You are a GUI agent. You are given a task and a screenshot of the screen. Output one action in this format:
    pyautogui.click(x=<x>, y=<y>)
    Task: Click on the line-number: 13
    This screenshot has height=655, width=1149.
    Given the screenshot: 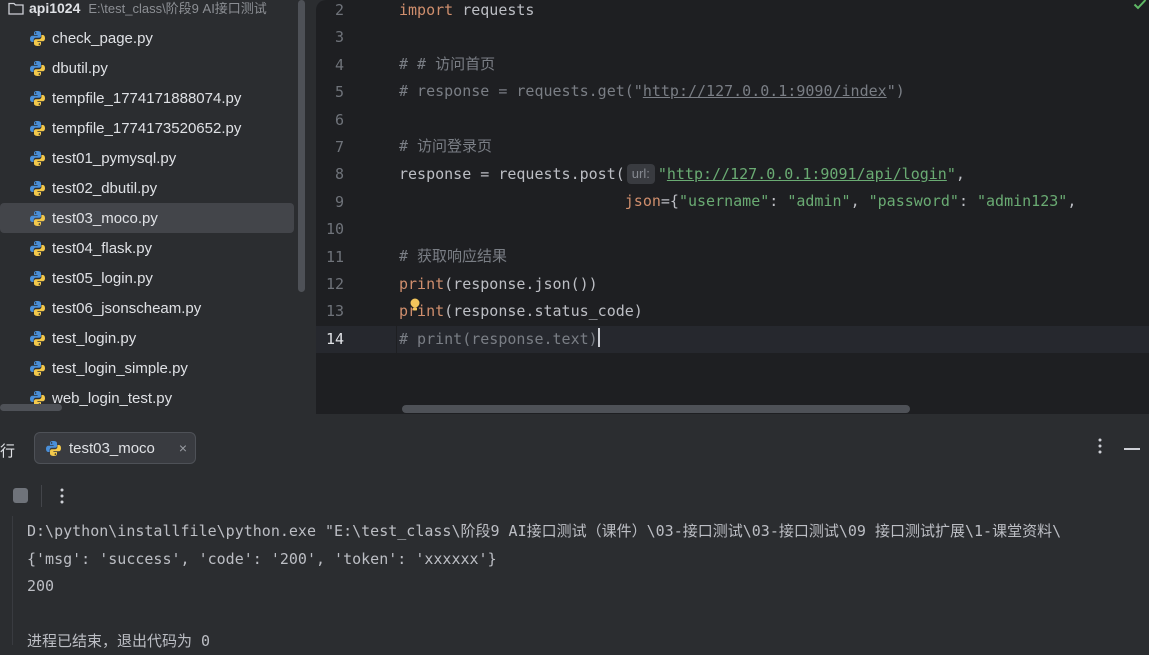 What is the action you would take?
    pyautogui.click(x=330, y=311)
    